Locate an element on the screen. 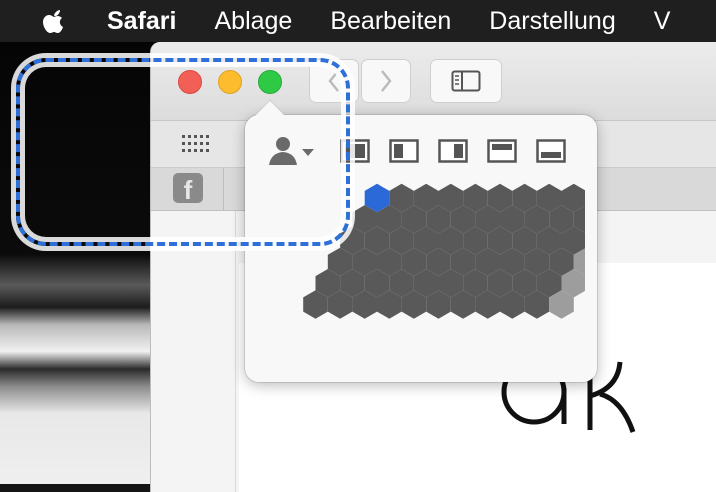  sidebar-toggle-button is located at coordinates (466, 81).